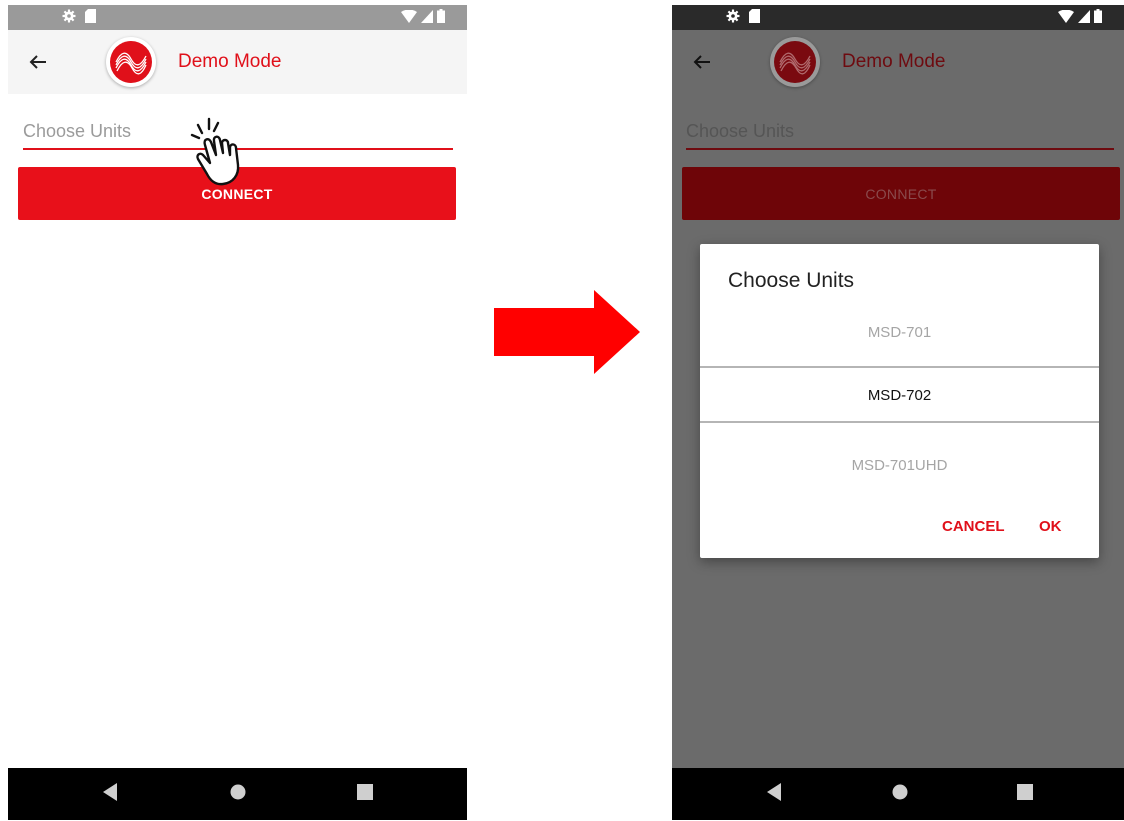  Describe the element at coordinates (899, 422) in the screenshot. I see `picker-divider-bottom` at that location.